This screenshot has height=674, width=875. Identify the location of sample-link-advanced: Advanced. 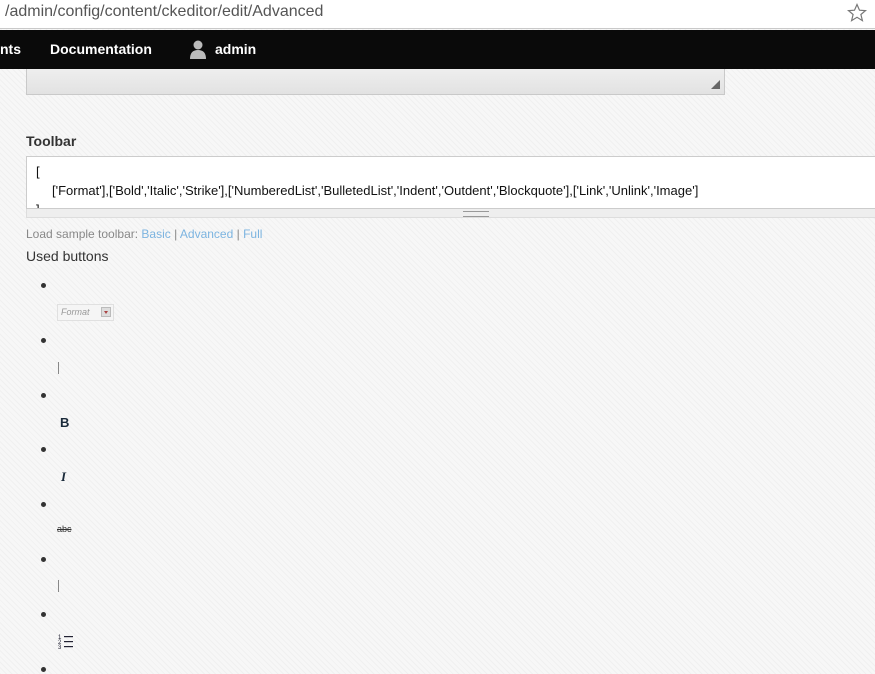
(206, 234).